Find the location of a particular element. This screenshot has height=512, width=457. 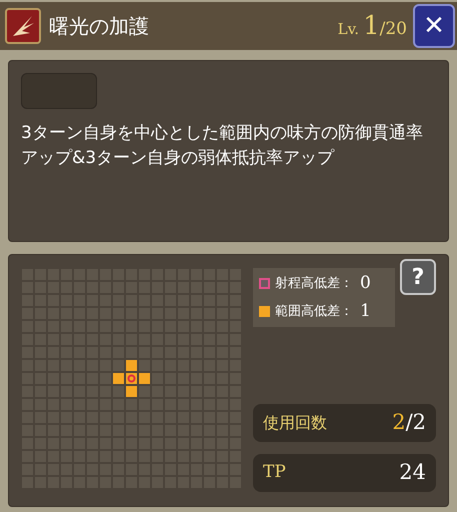

level-label: Lv. is located at coordinates (349, 29).